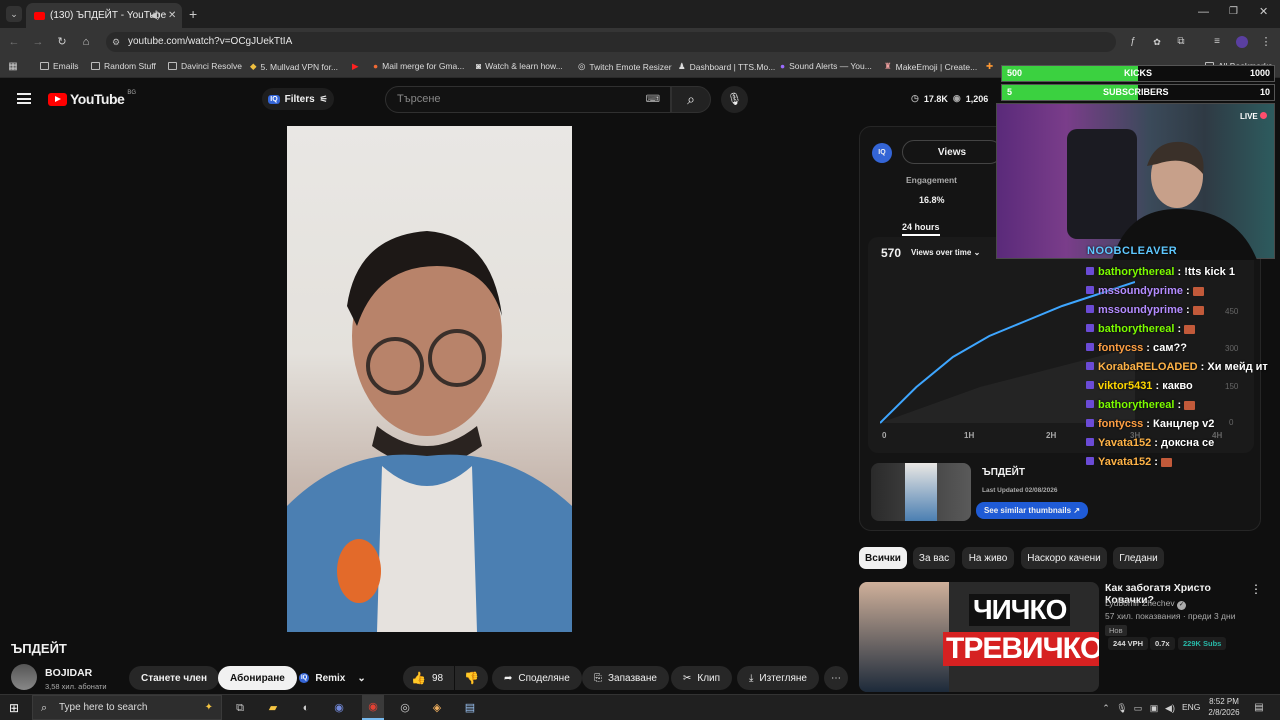 The image size is (1280, 720). Describe the element at coordinates (1125, 386) in the screenshot. I see `chat-username: viktor5431` at that location.